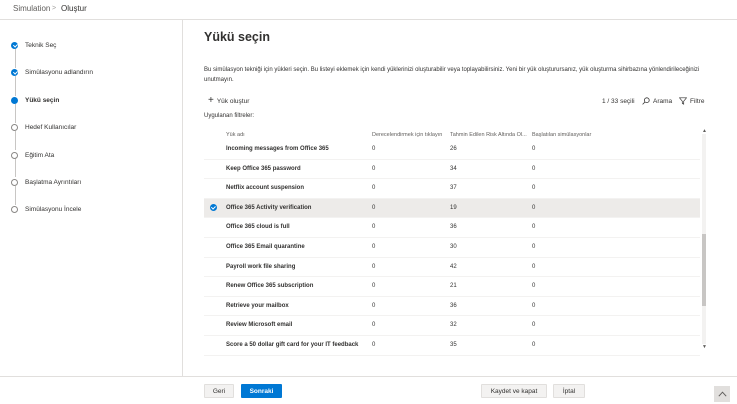 The height and width of the screenshot is (404, 737). Describe the element at coordinates (663, 101) in the screenshot. I see `search-label: Arama` at that location.